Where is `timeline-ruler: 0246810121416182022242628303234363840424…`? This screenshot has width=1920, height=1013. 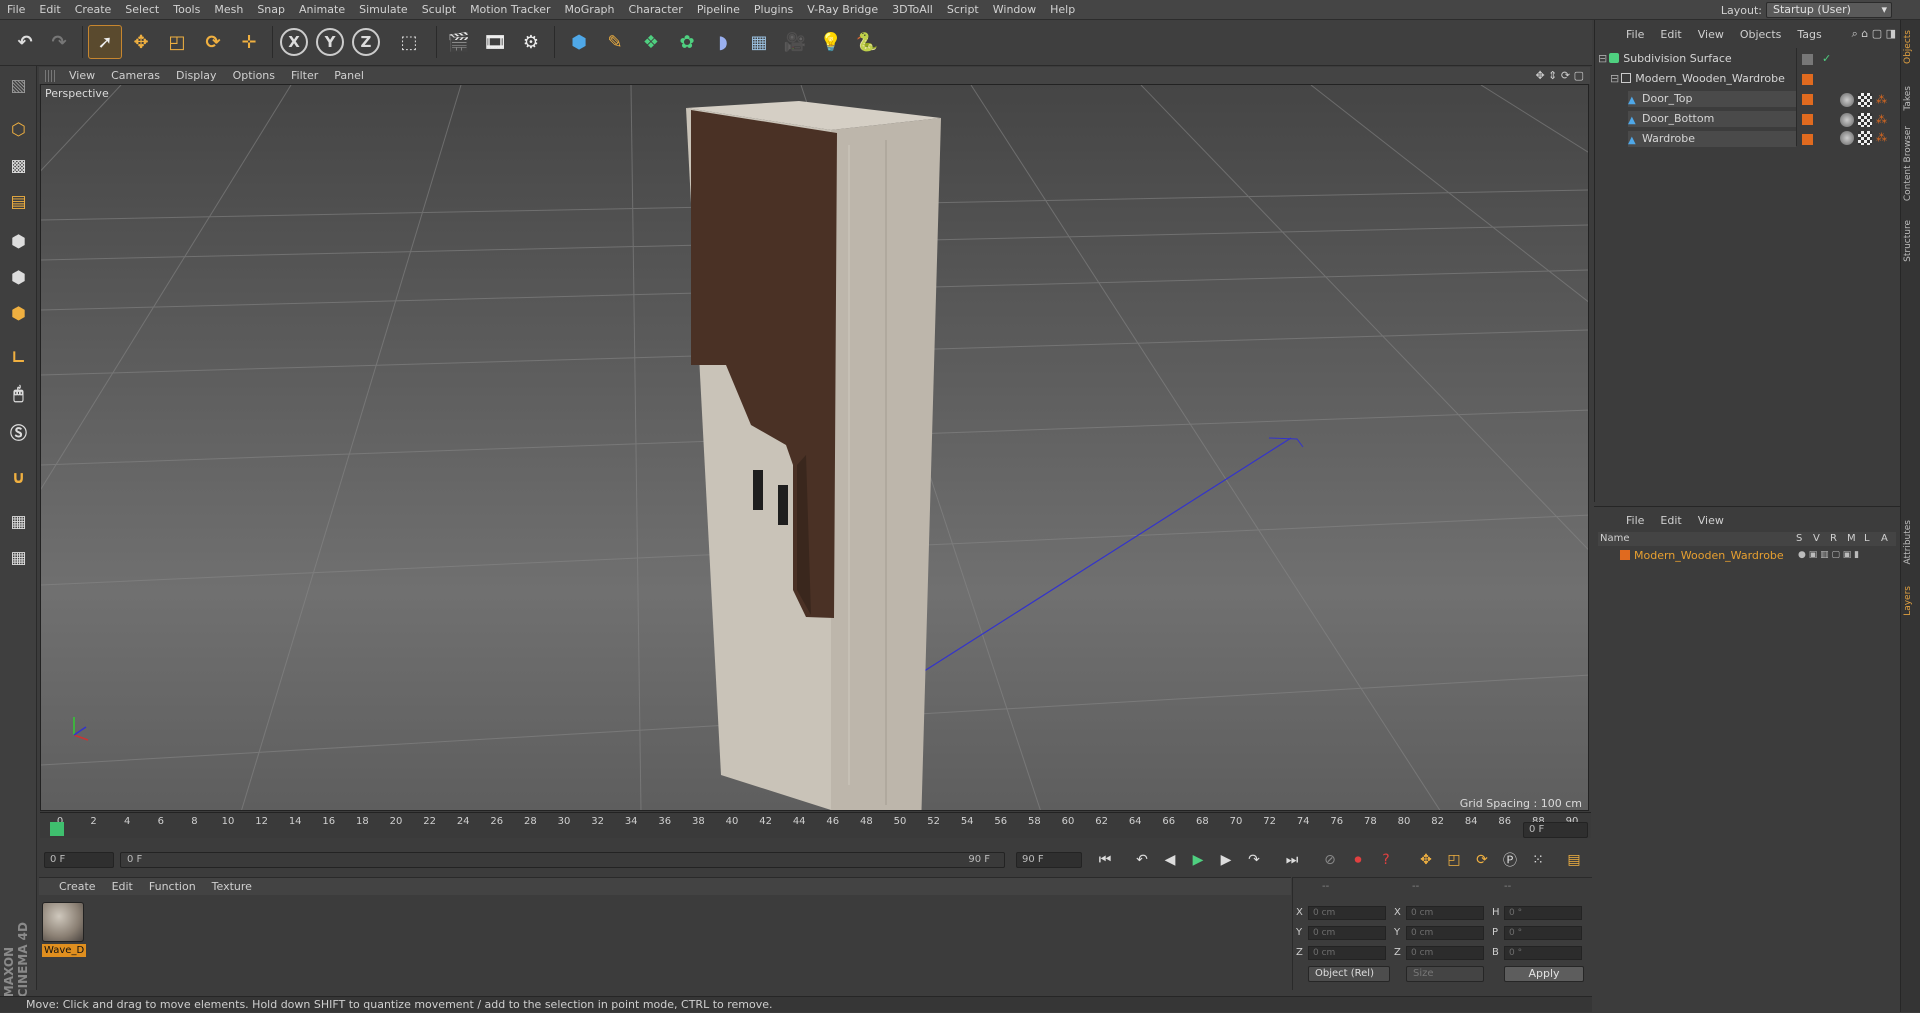
timeline-ruler: 0246810121416182022242628303234363840424… is located at coordinates (815, 824).